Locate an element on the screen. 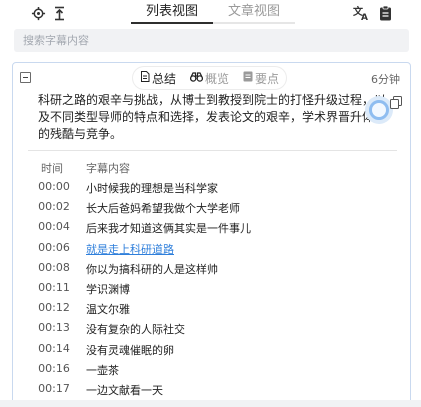 The image size is (421, 407). tab-overview-label: 概览 is located at coordinates (217, 78).